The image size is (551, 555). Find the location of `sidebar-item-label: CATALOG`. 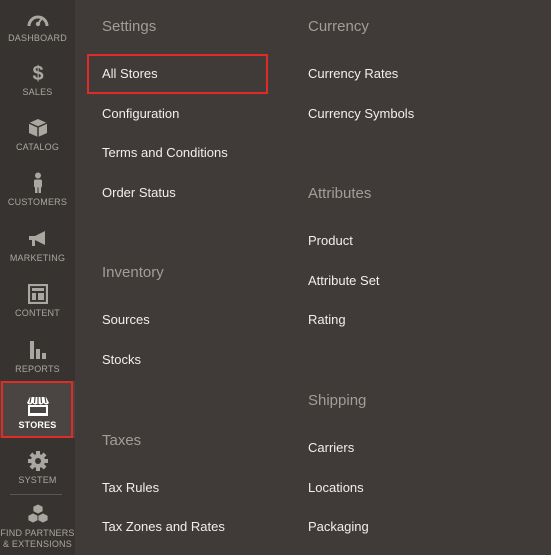

sidebar-item-label: CATALOG is located at coordinates (37, 147).